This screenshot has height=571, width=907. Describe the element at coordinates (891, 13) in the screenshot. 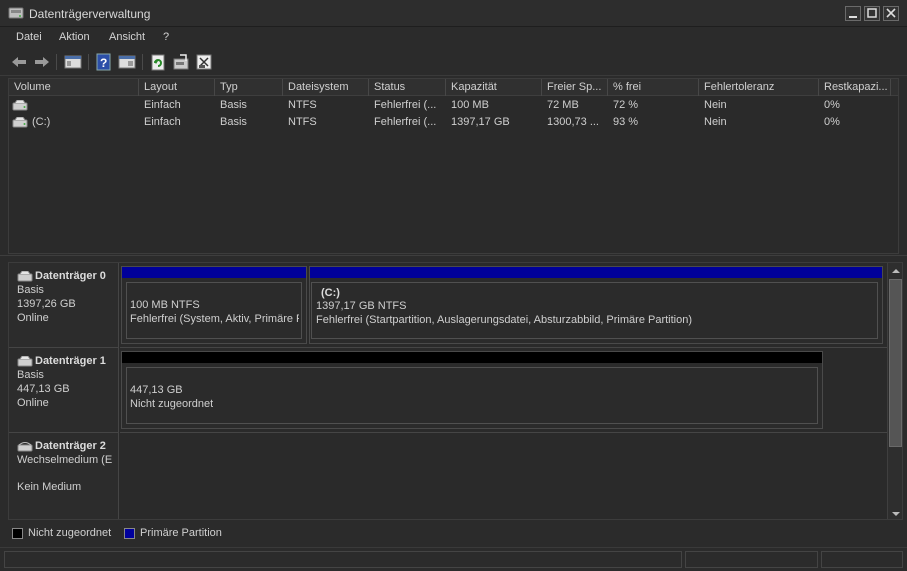

I see `close-button` at that location.